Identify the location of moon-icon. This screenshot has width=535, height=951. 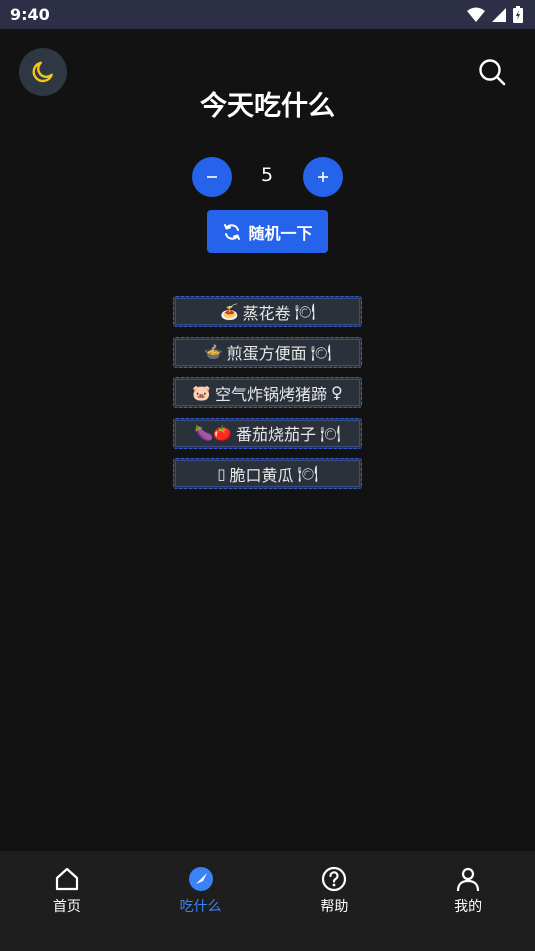
(42, 72).